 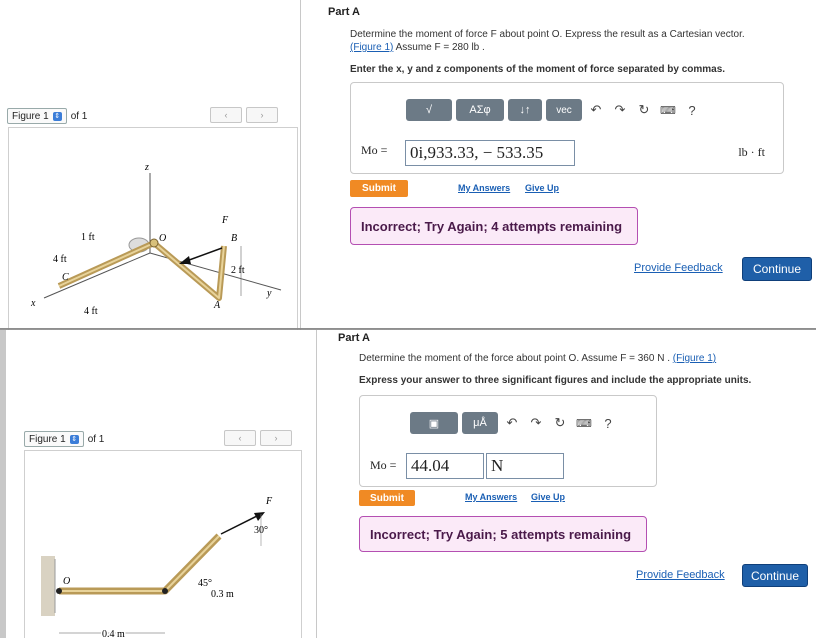 I want to click on answer-input: 0i,933.33, − 533.35, so click(x=490, y=153).